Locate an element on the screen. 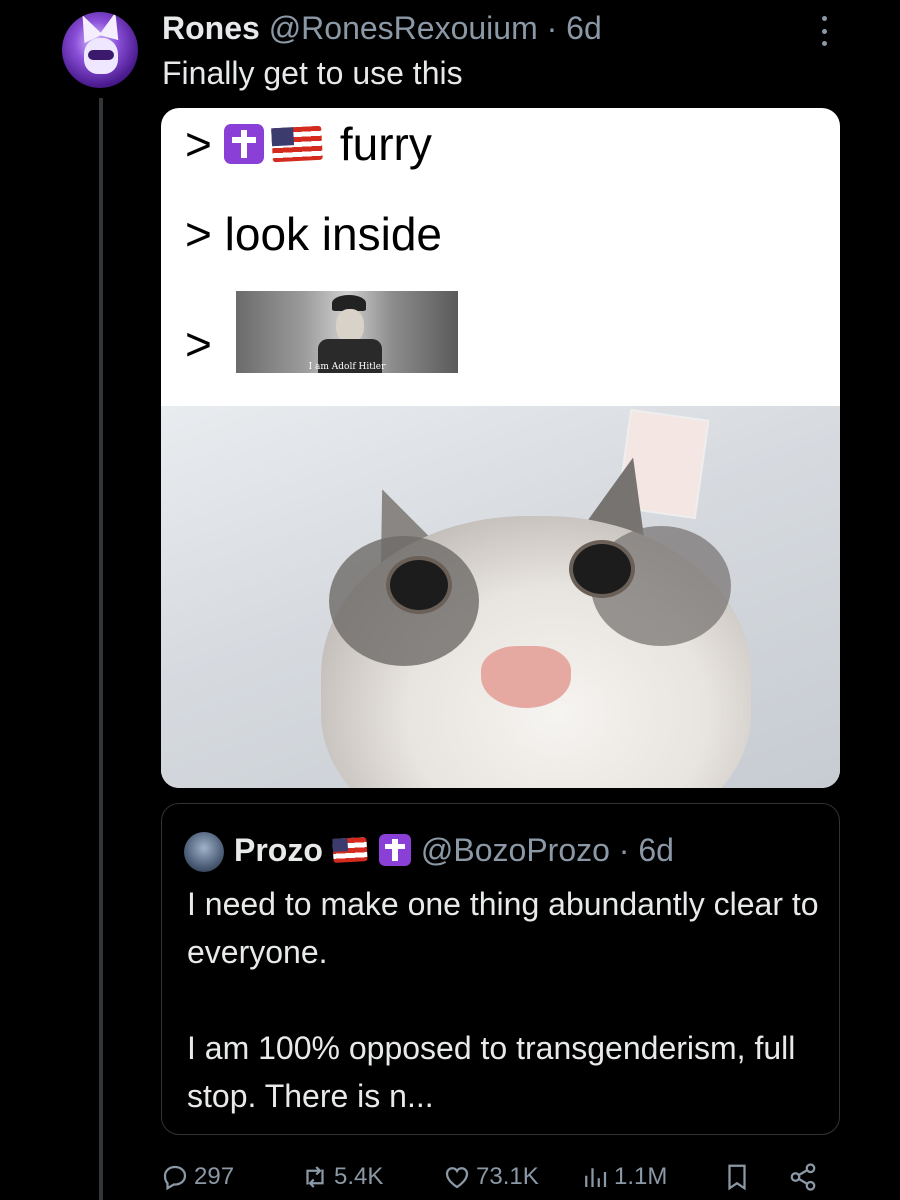 This screenshot has width=900, height=1200. share-button is located at coordinates (805, 1177).